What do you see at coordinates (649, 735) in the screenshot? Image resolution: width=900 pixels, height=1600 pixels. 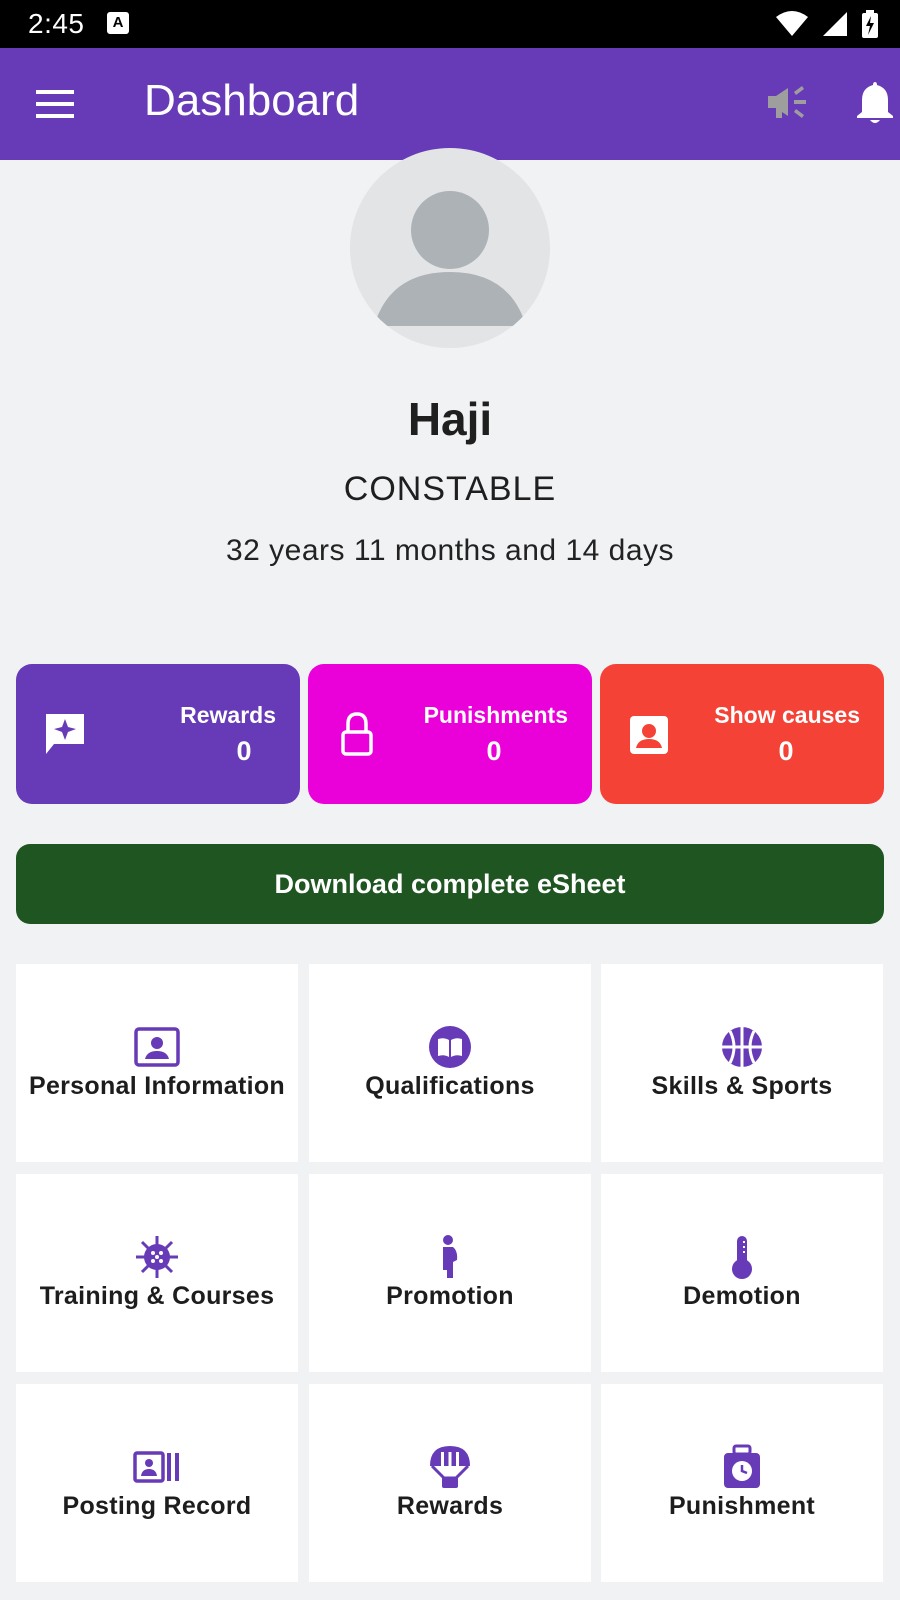 I see `account-box-icon` at bounding box center [649, 735].